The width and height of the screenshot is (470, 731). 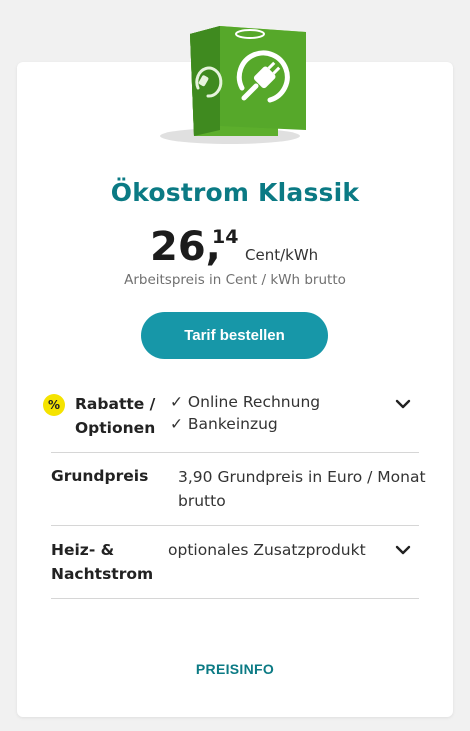 What do you see at coordinates (115, 416) in the screenshot?
I see `rabatte-label: Rabatte / Optionen` at bounding box center [115, 416].